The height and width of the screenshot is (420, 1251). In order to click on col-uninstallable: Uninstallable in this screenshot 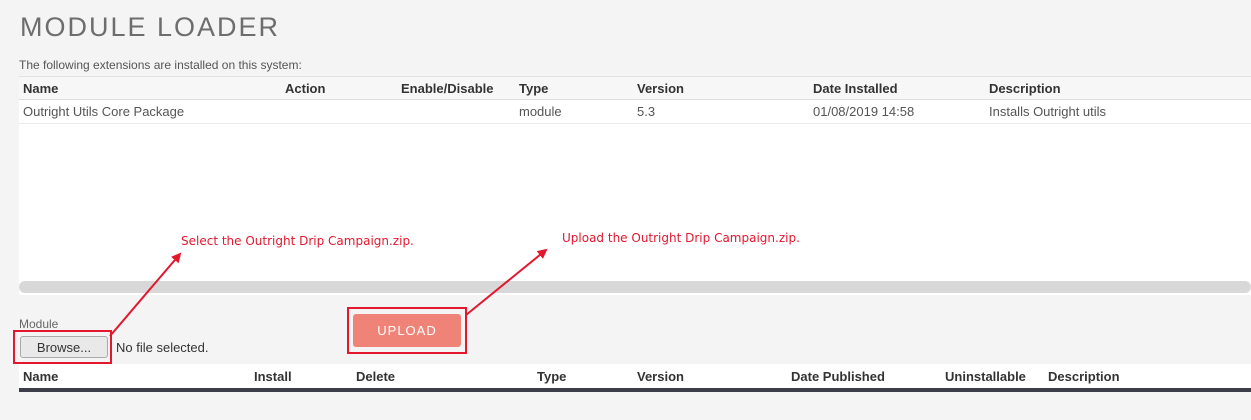, I will do `click(992, 377)`.